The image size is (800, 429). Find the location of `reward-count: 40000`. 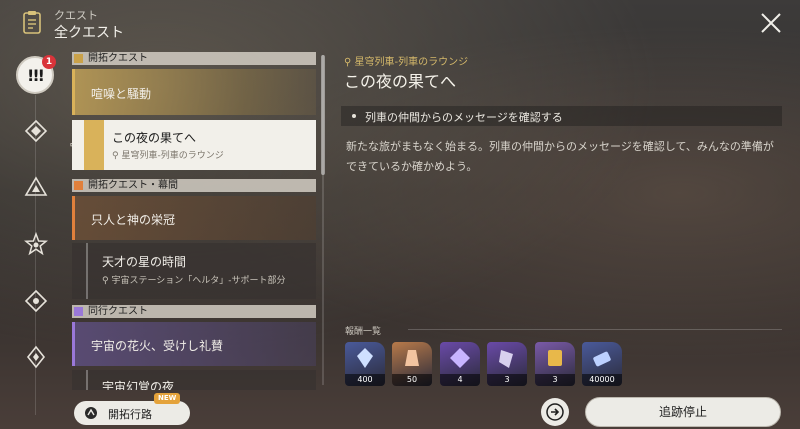

reward-count: 40000 is located at coordinates (602, 380).